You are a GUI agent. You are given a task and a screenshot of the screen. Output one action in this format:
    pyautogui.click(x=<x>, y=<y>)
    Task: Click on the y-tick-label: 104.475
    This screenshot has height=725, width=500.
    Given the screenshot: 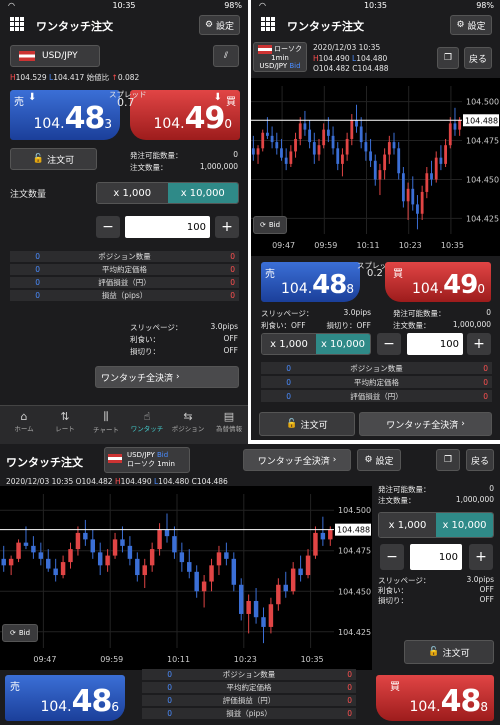 What is the action you would take?
    pyautogui.click(x=354, y=551)
    